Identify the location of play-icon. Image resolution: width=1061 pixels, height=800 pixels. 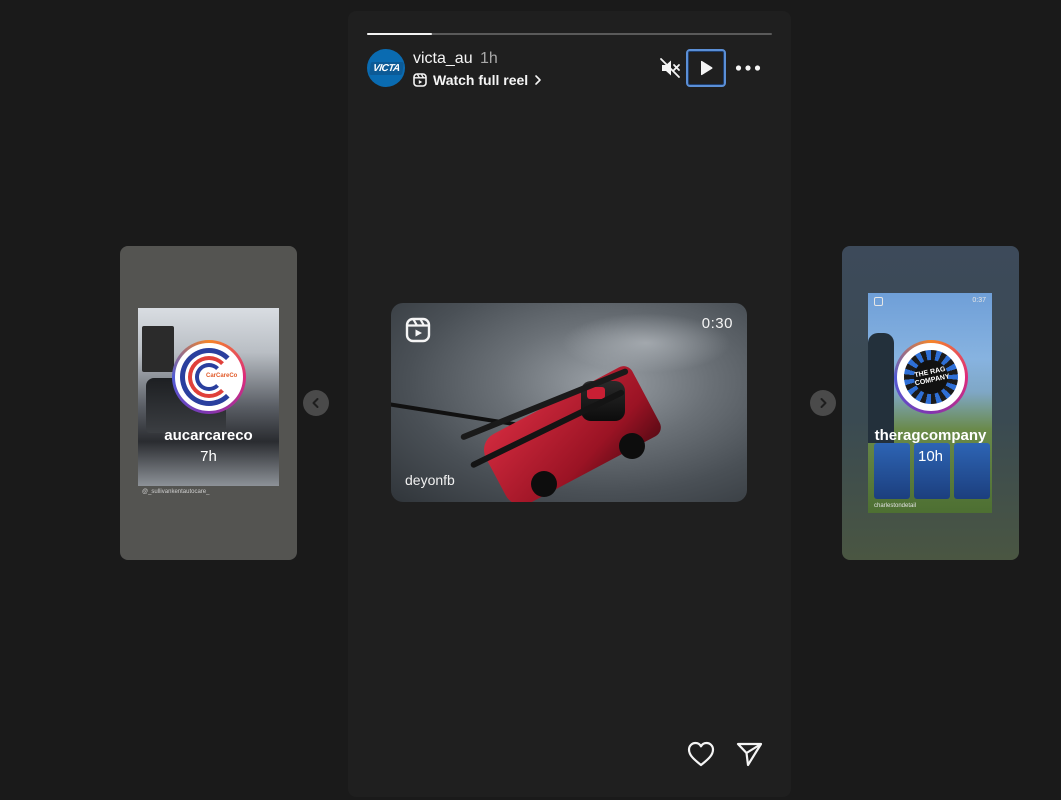
(707, 68).